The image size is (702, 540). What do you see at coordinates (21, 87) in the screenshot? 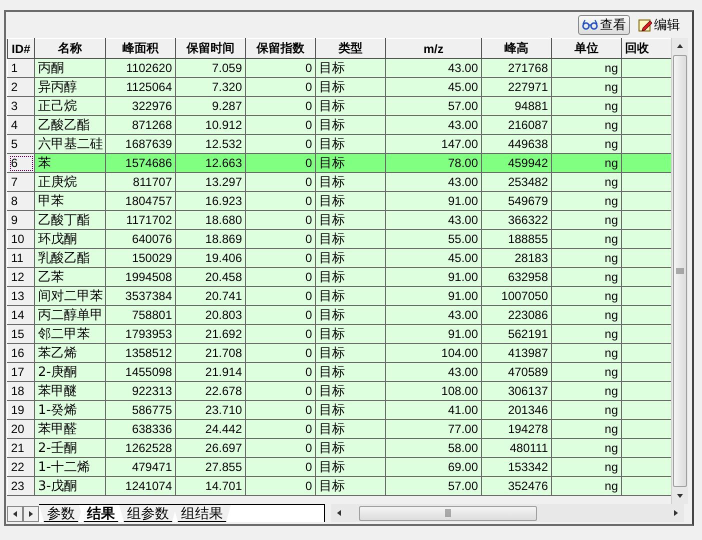
I see `row-header: 2` at bounding box center [21, 87].